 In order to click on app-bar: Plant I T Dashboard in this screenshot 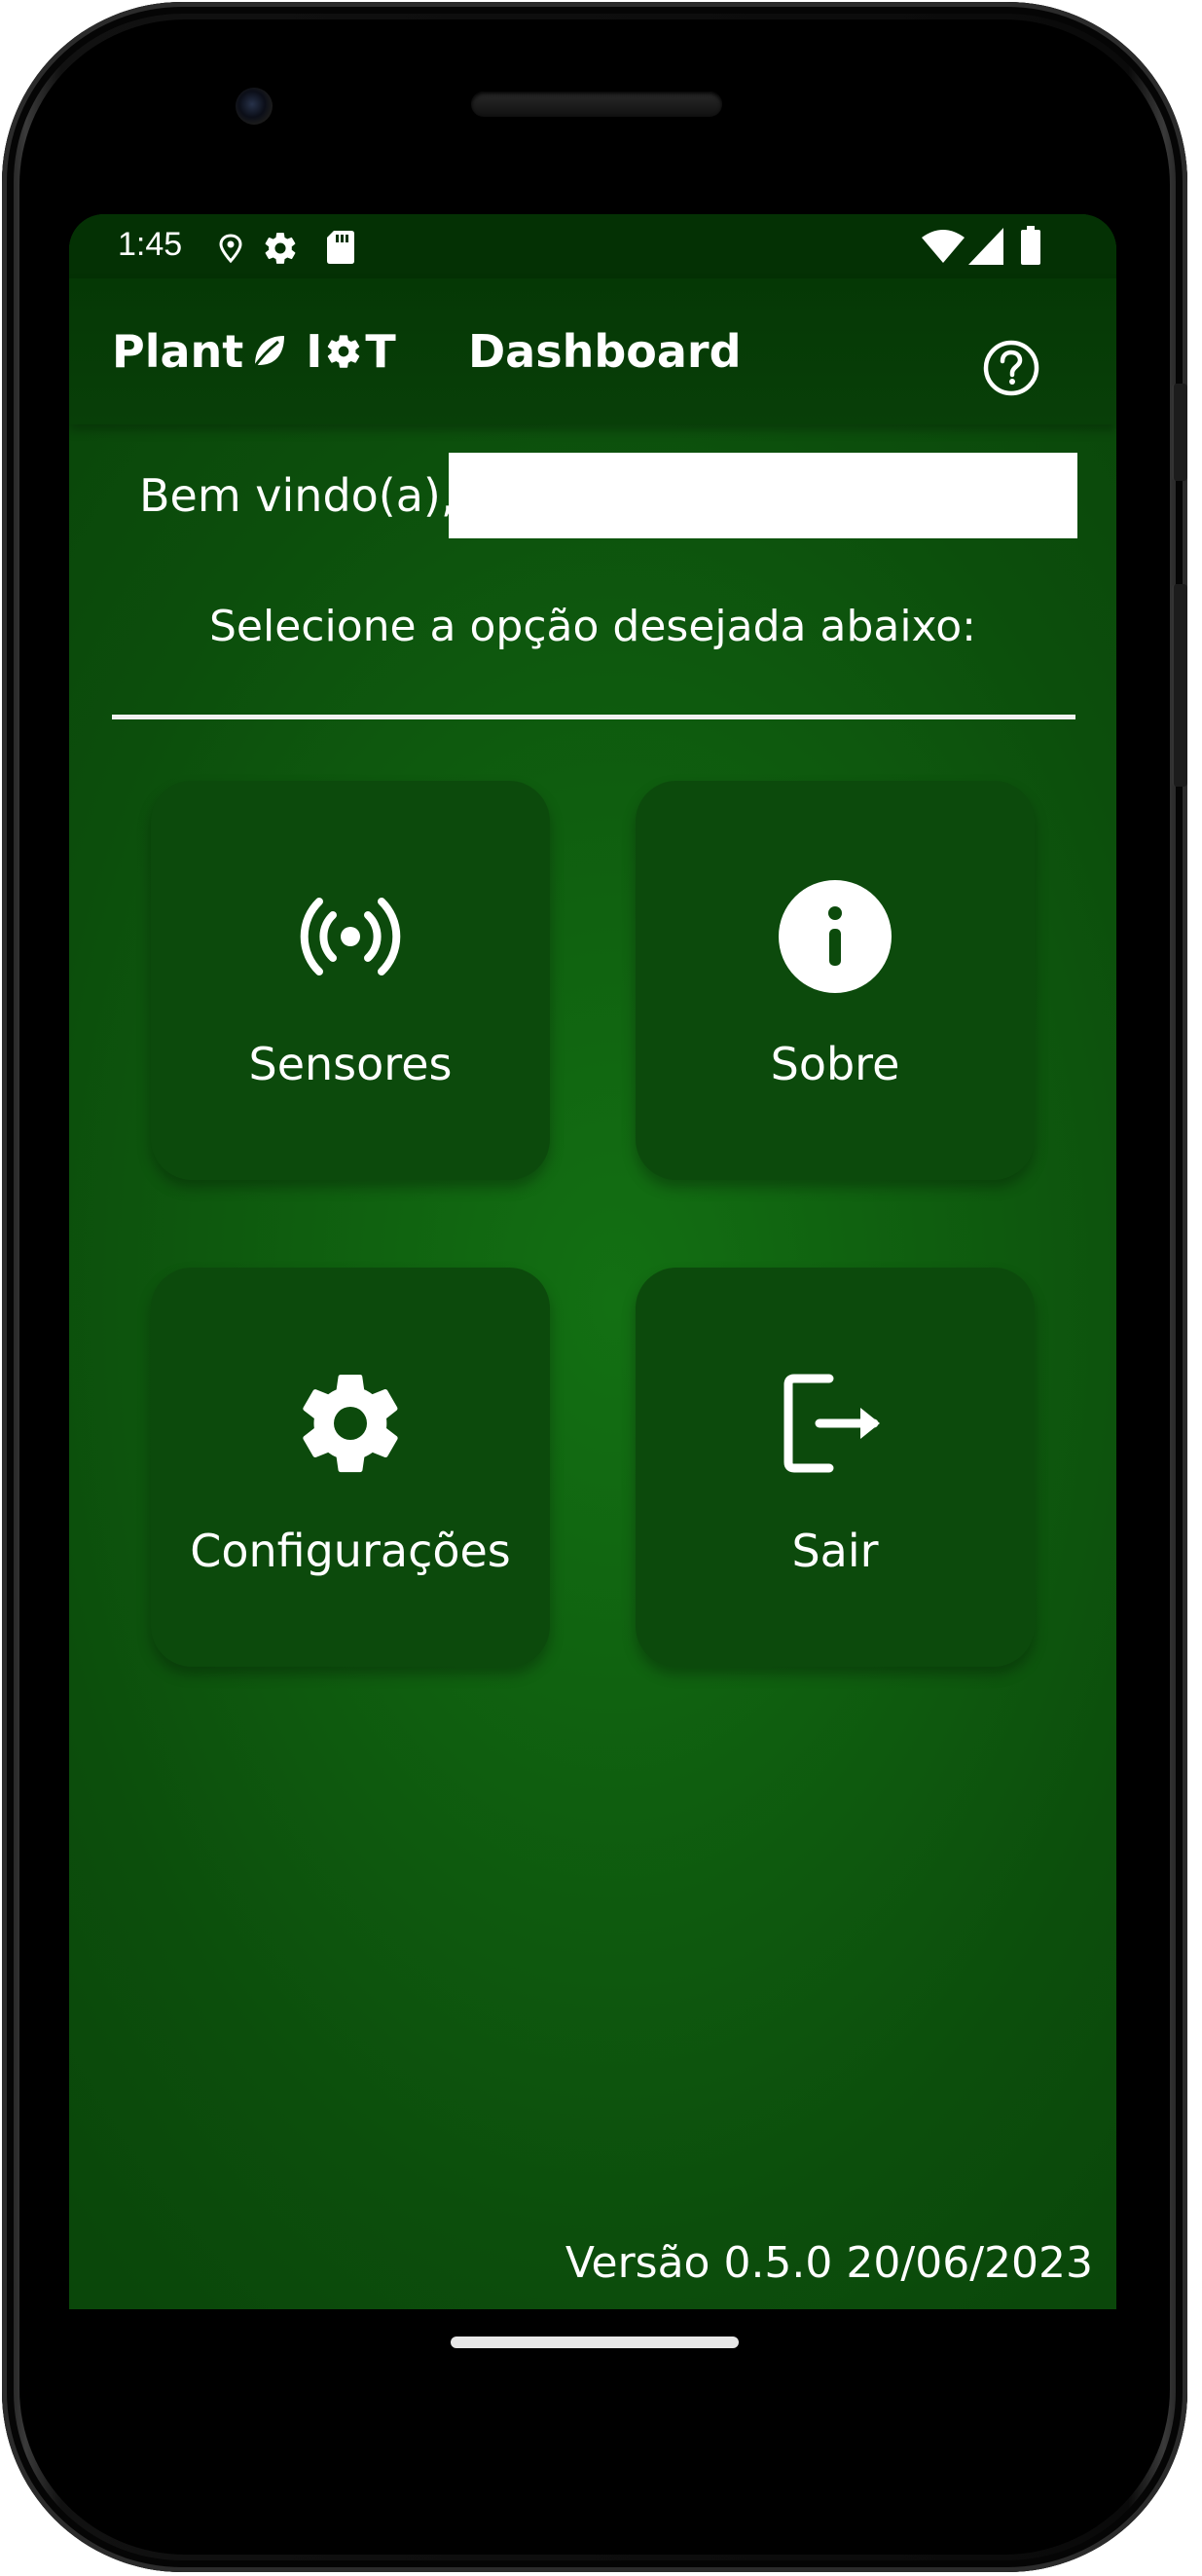, I will do `click(592, 351)`.